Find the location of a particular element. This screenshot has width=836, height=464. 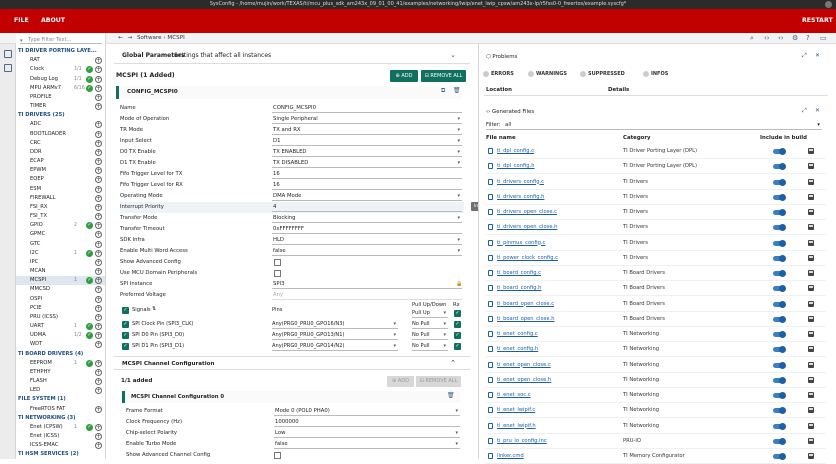

tree-item: UDMA 1/2 ✓ + is located at coordinates (60, 335).